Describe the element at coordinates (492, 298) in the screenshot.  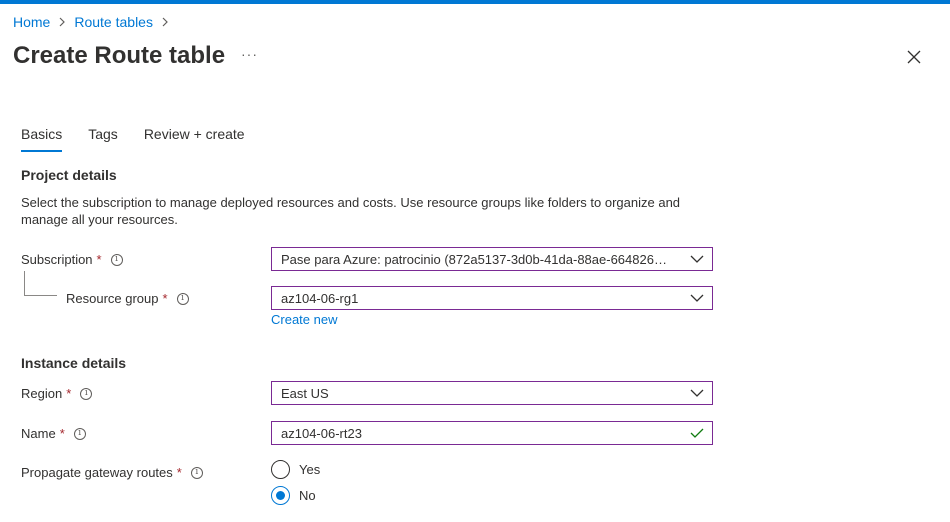
I see `resource-group-dropdown: az104-06-rg1` at that location.